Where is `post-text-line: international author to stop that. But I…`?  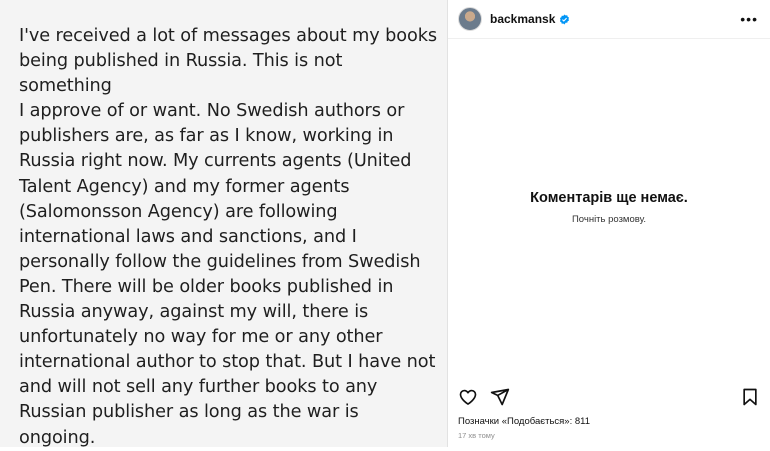
post-text-line: international author to stop that. But I… is located at coordinates (227, 362).